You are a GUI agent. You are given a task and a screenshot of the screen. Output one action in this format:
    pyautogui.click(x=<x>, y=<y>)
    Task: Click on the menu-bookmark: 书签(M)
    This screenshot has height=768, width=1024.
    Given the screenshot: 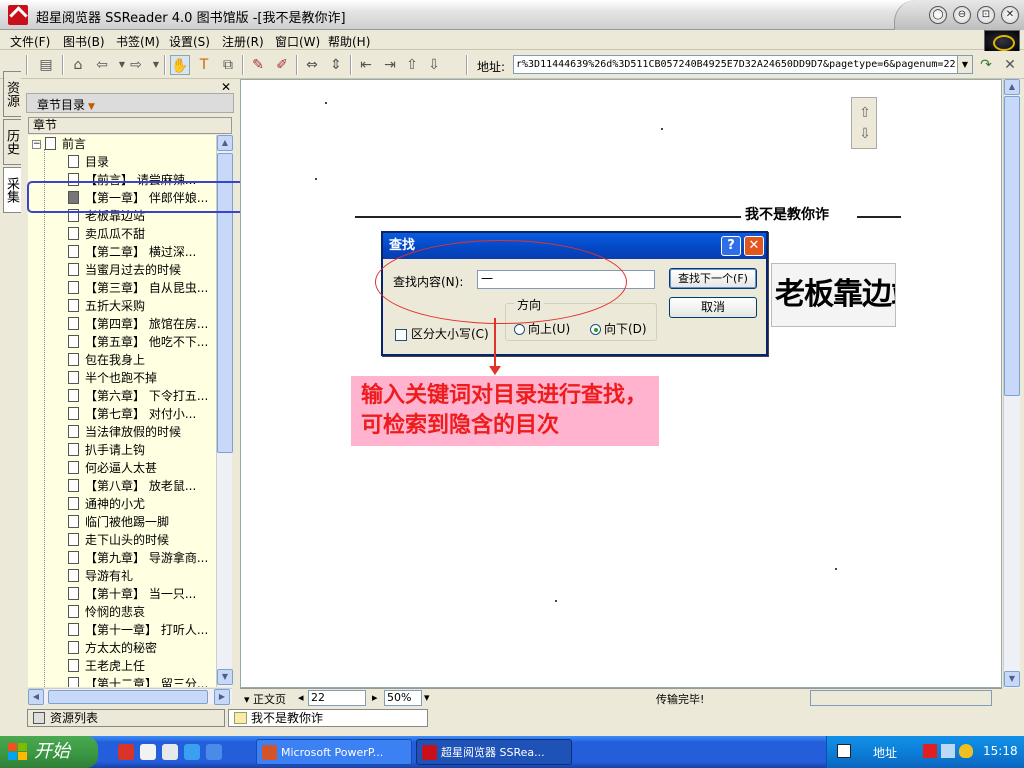 What is the action you would take?
    pyautogui.click(x=138, y=41)
    